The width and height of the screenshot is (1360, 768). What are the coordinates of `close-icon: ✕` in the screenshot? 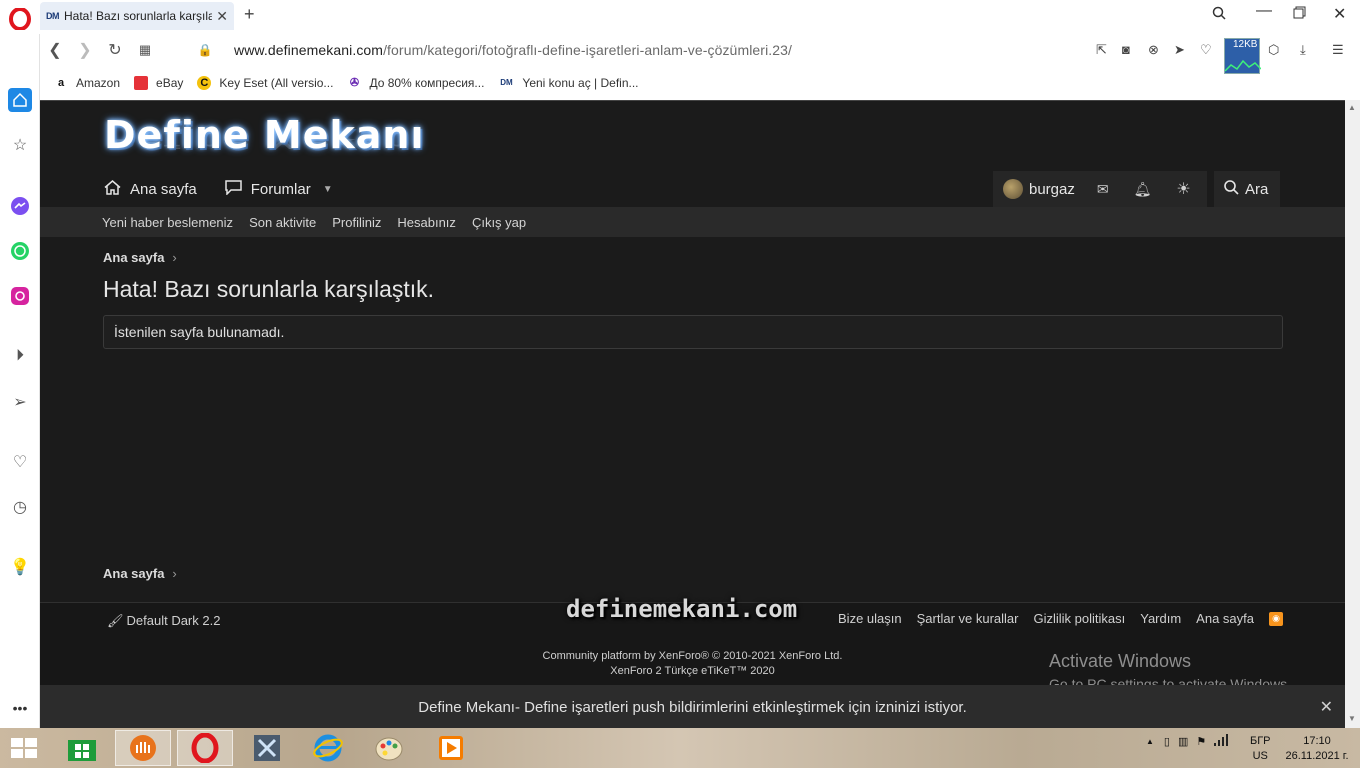 It's located at (1326, 707).